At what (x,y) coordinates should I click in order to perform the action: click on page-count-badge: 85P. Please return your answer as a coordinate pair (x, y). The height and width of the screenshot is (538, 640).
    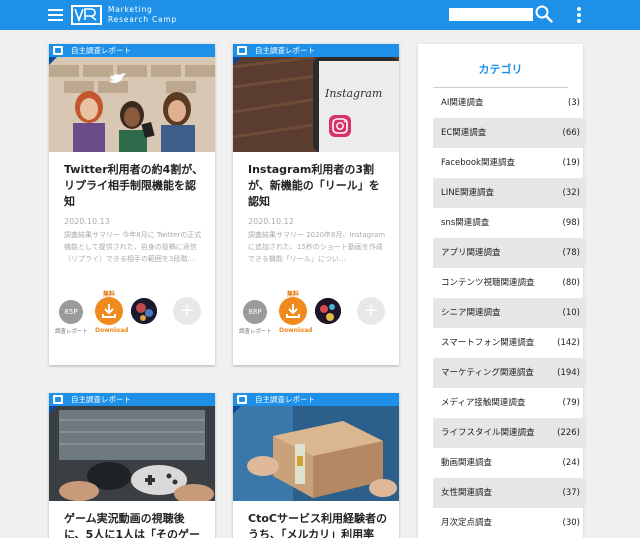
    Looking at the image, I should click on (71, 312).